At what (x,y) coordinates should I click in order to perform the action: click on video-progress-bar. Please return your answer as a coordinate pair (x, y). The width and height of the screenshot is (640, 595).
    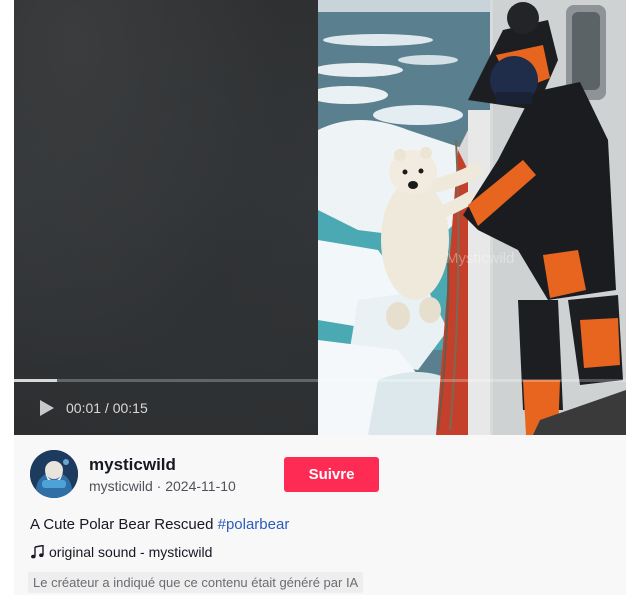
    Looking at the image, I should click on (320, 380).